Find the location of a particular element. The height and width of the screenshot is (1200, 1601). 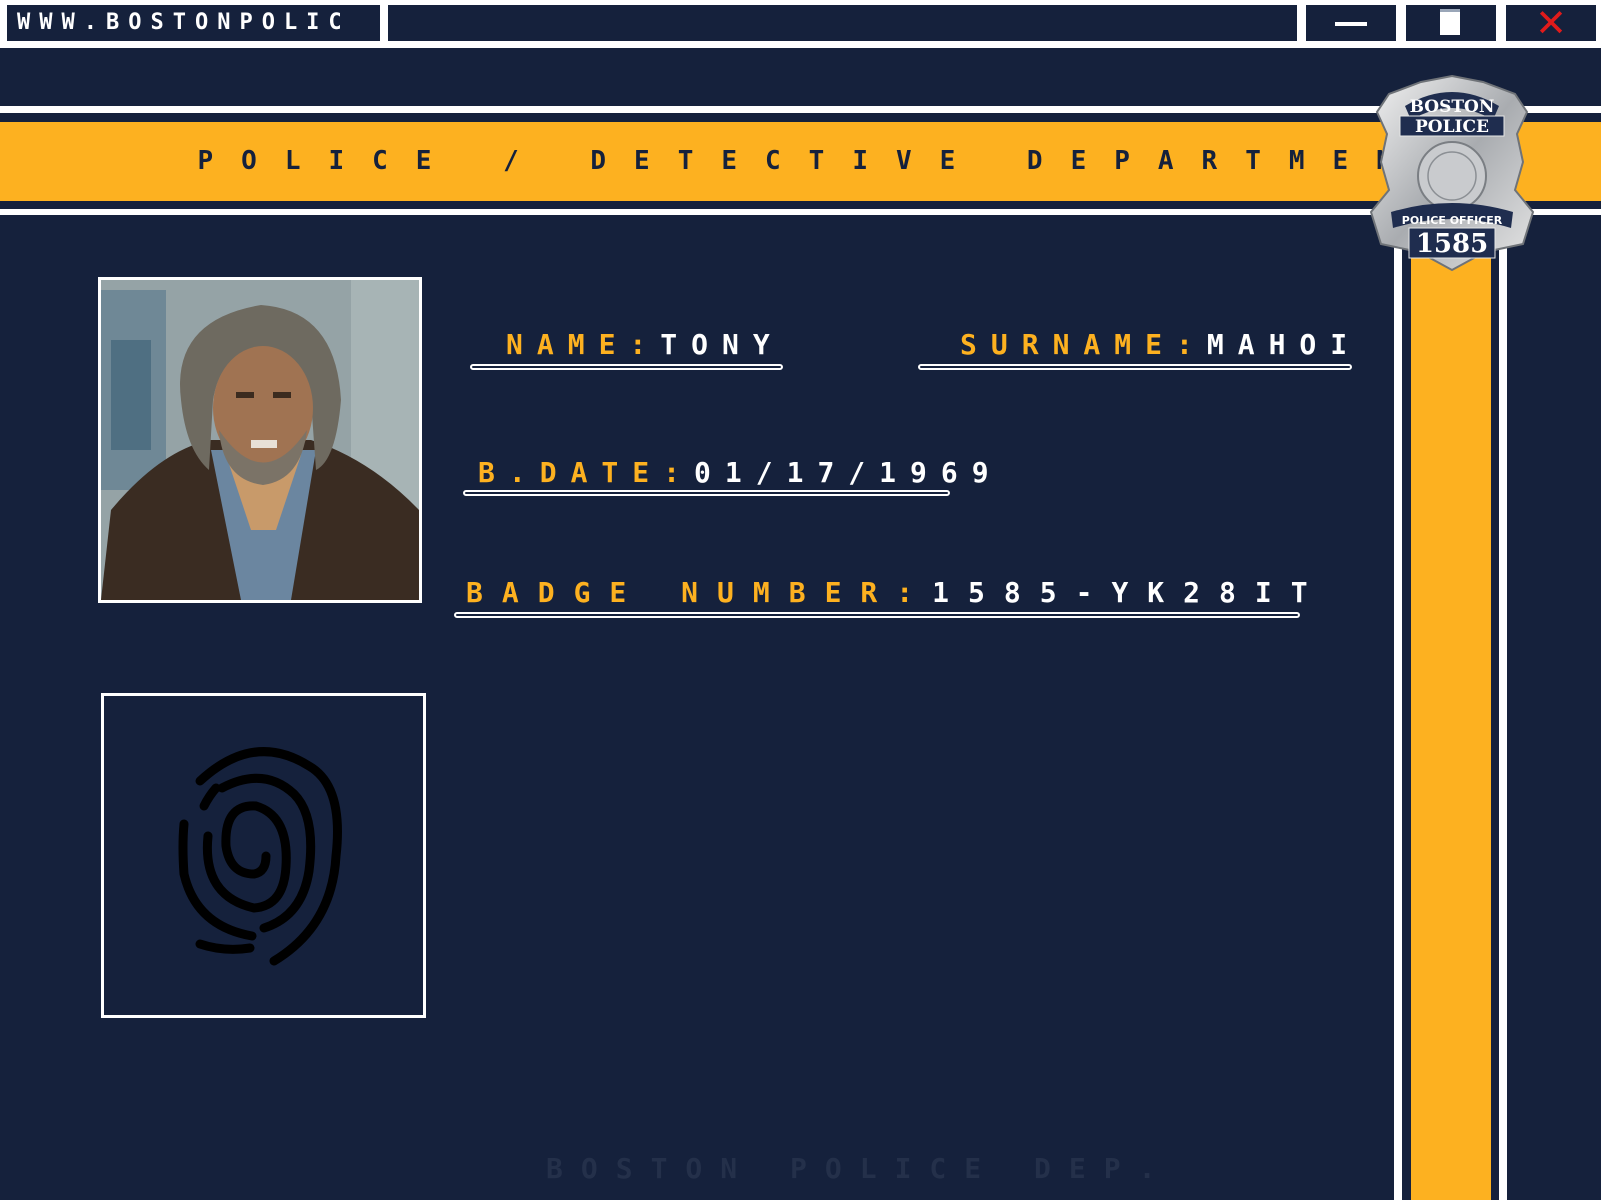

surname-value: MAHOI is located at coordinates (1284, 344).